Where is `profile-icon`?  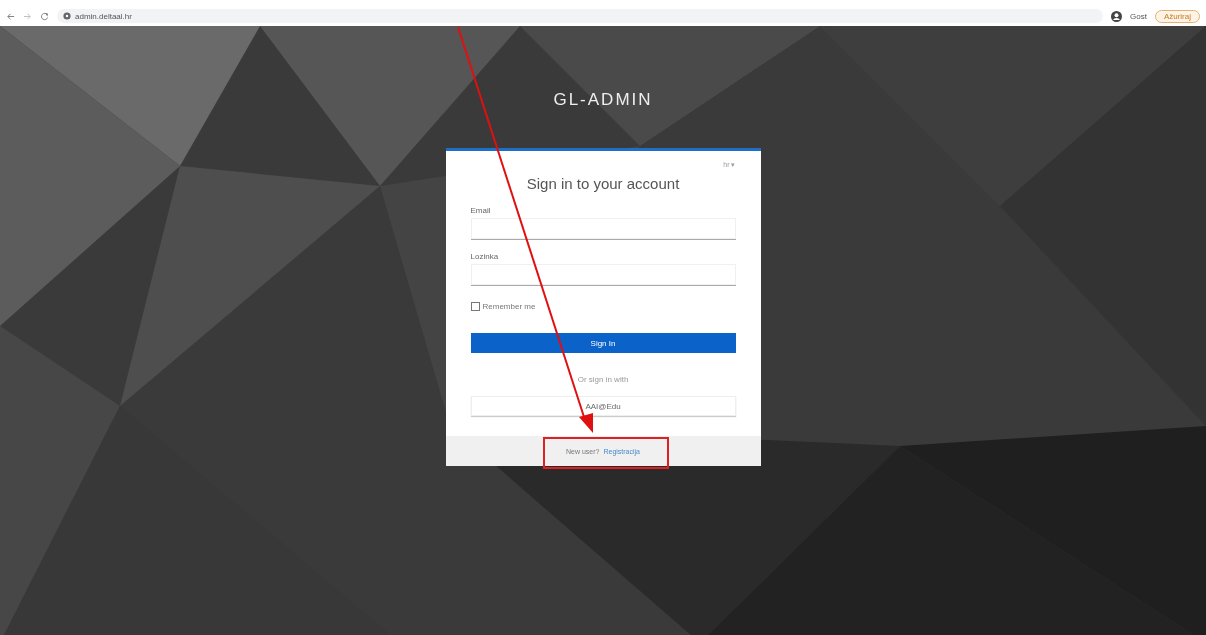 profile-icon is located at coordinates (1116, 16).